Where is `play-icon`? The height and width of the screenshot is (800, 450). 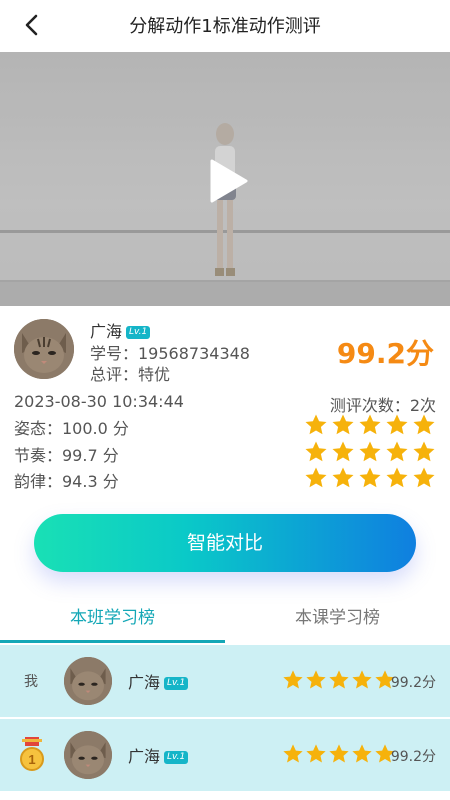 play-icon is located at coordinates (225, 181).